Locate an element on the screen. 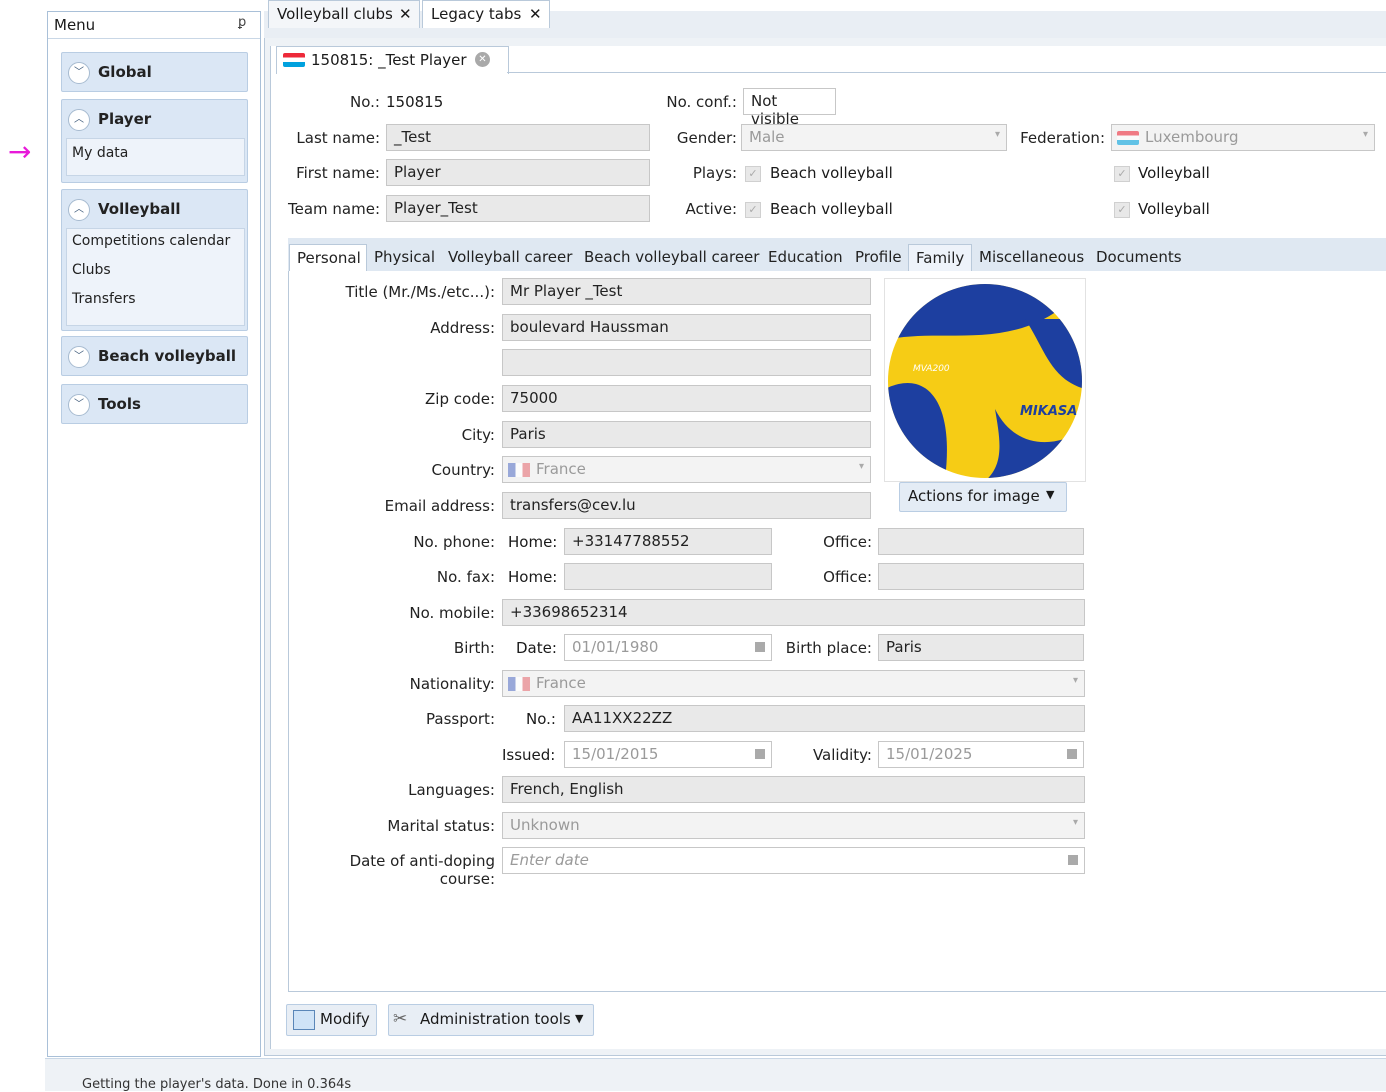  menu-item-competitions-calendar: Competitions calendar is located at coordinates (151, 241).